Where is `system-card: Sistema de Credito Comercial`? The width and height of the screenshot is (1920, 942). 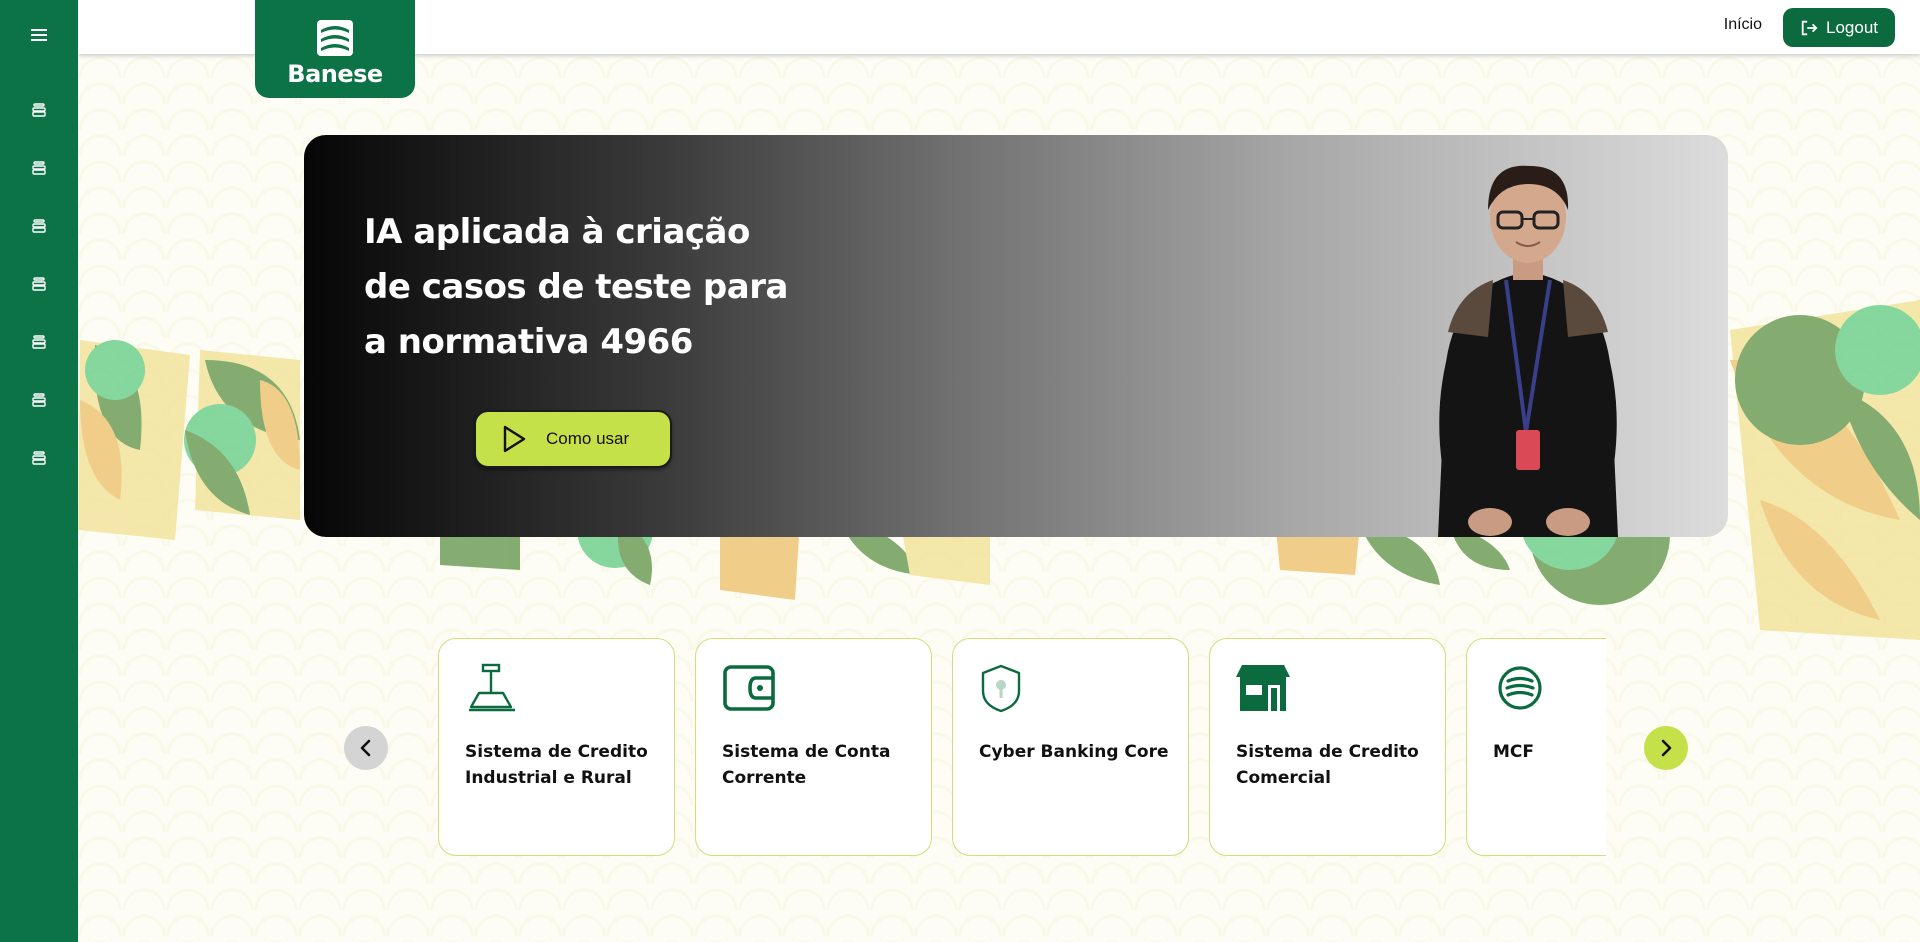
system-card: Sistema de Credito Comercial is located at coordinates (1327, 747).